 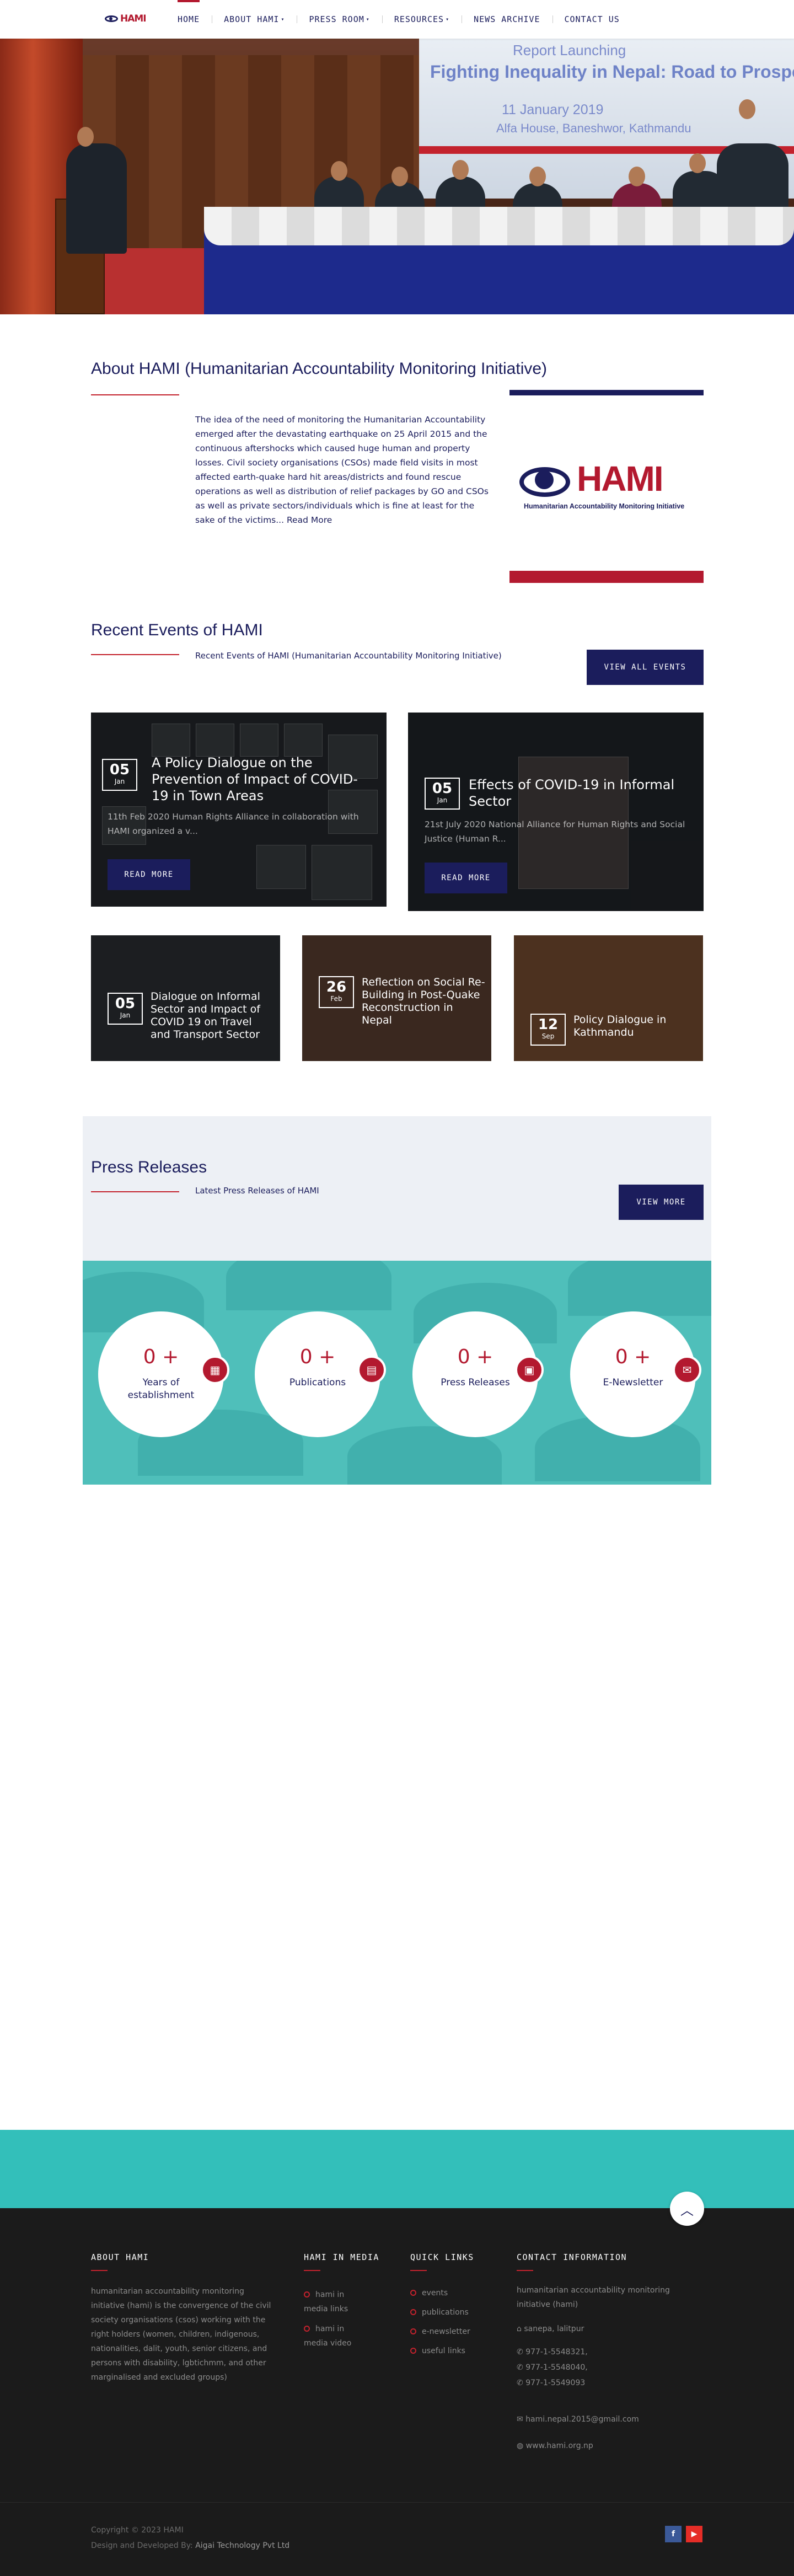 What do you see at coordinates (336, 19) in the screenshot?
I see `nav-label: Press Room` at bounding box center [336, 19].